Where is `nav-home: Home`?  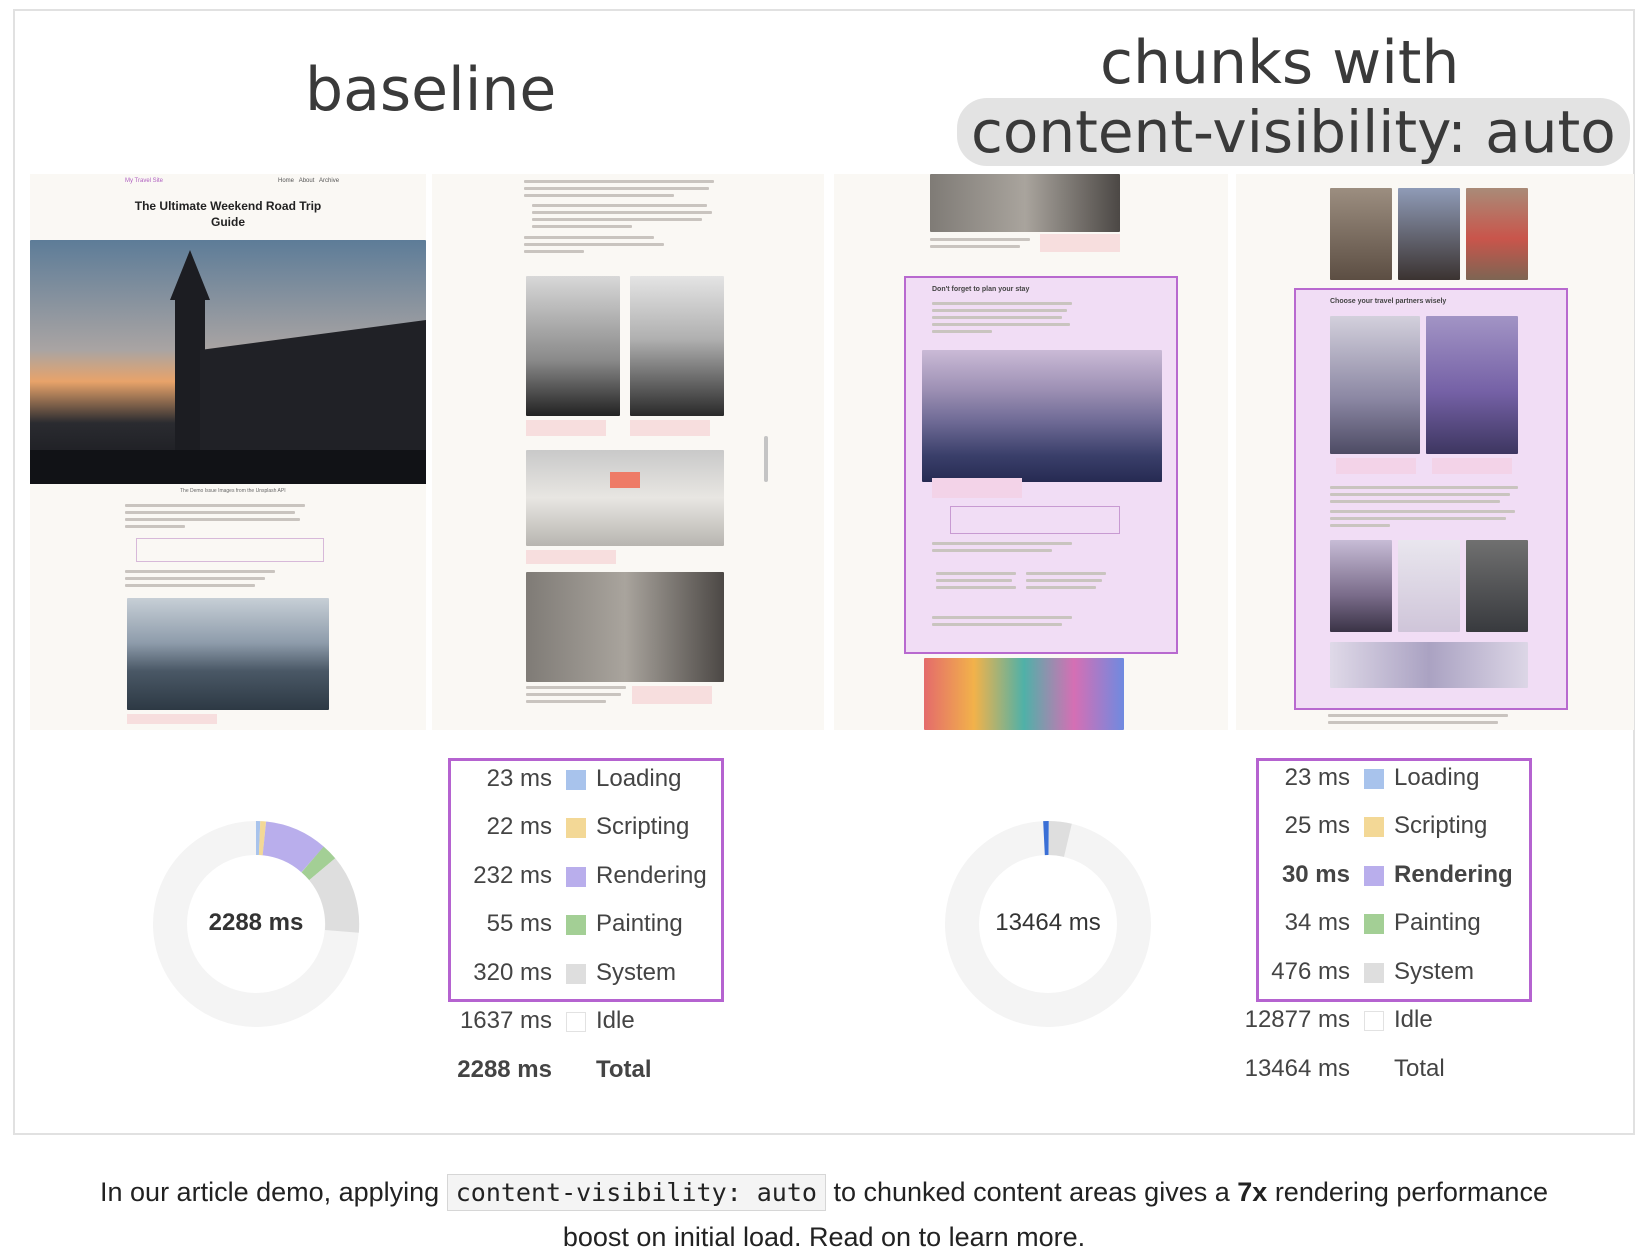
nav-home: Home is located at coordinates (286, 181).